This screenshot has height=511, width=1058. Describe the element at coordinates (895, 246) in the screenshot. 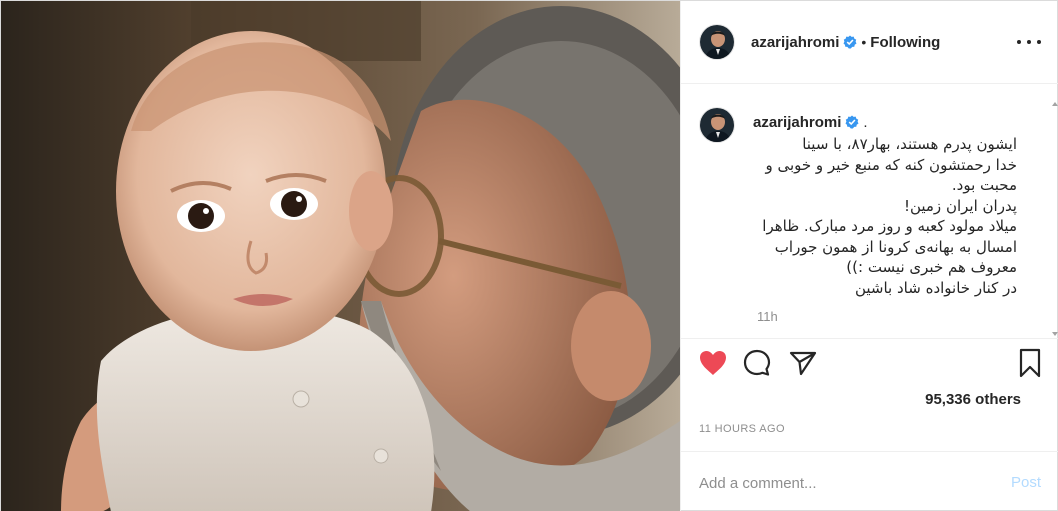

I see `caption-line: امسال به بهانه‌ی کرونا از همون جوراب` at that location.